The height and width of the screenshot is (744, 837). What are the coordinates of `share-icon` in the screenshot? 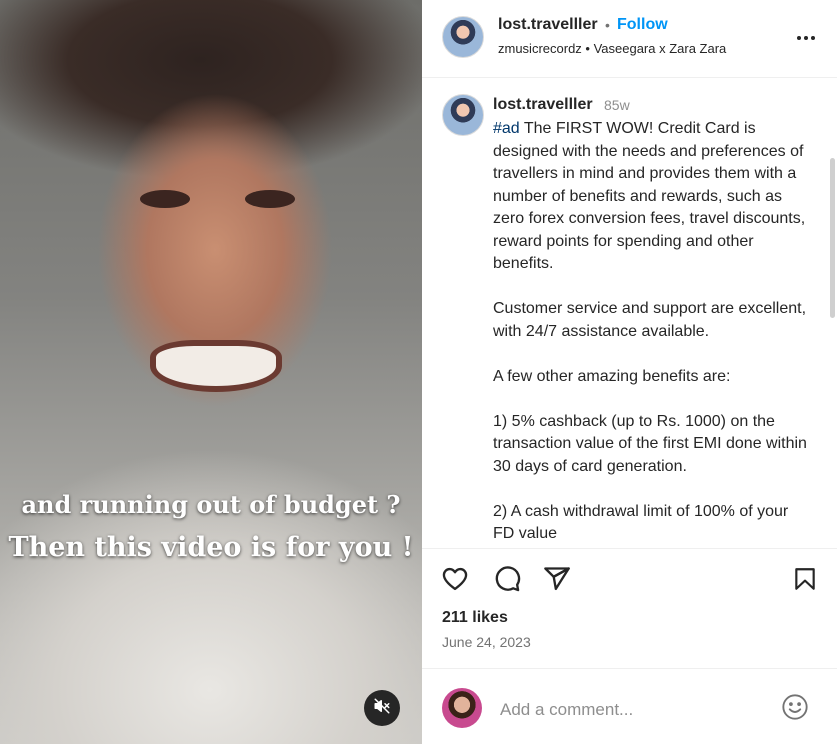 It's located at (557, 581).